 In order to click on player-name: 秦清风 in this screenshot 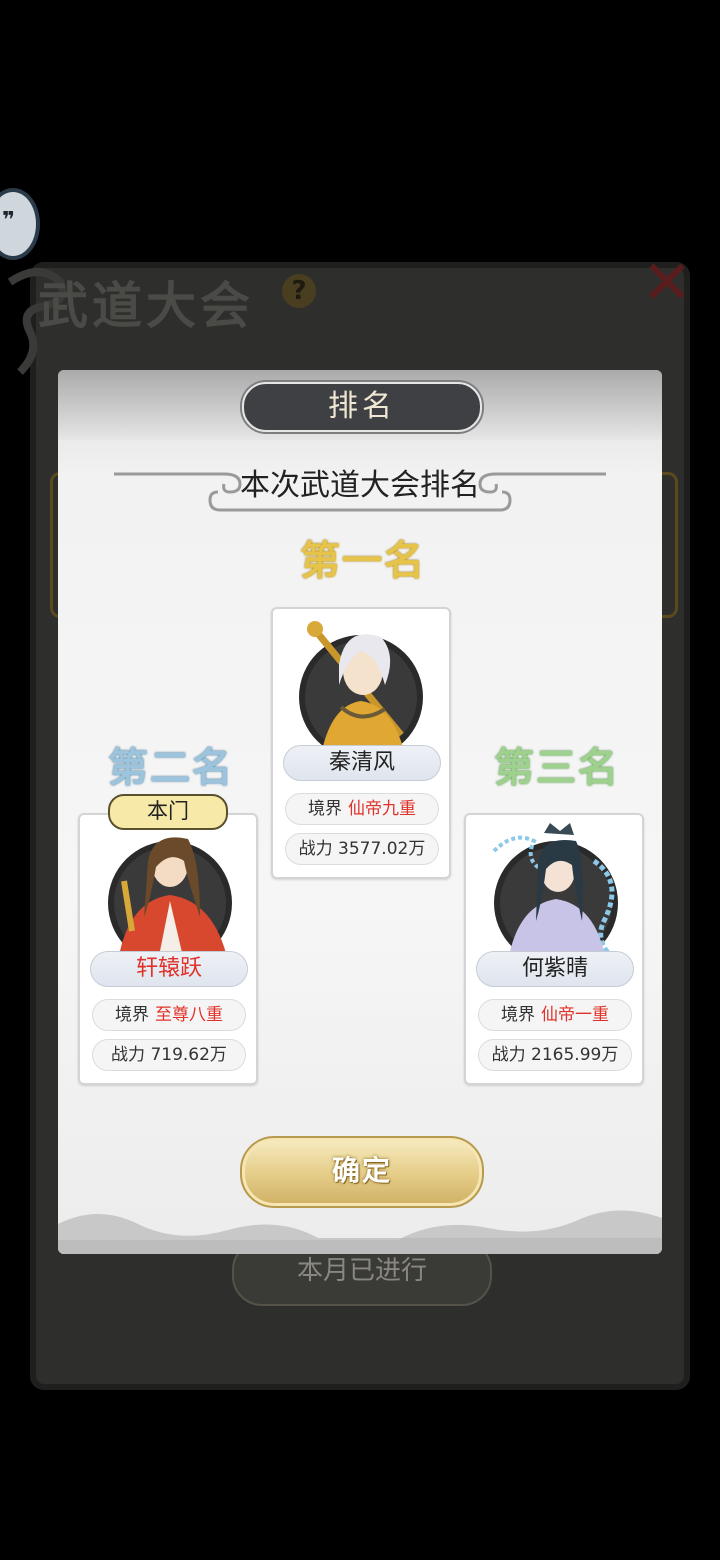, I will do `click(362, 763)`.